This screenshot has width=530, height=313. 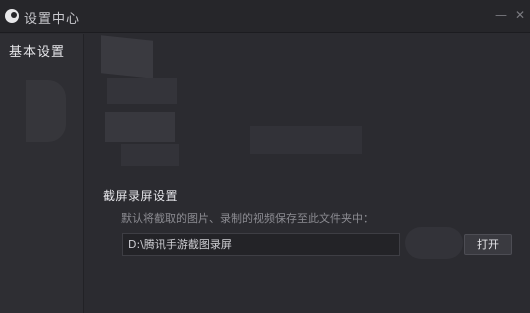 I want to click on minimize-icon: —, so click(x=501, y=15).